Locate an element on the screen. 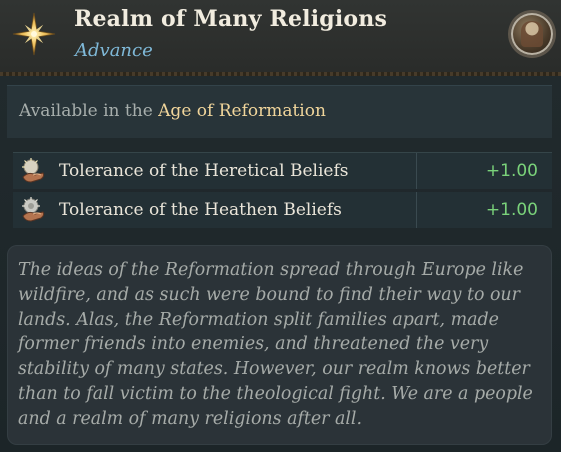  availability-prefix: Available in the is located at coordinates (89, 111).